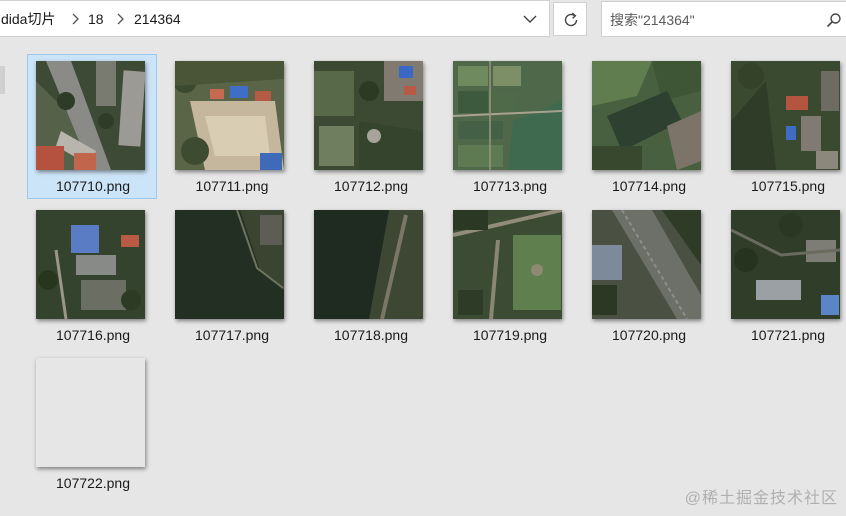 The image size is (846, 516). What do you see at coordinates (371, 186) in the screenshot?
I see `file-name: 107712.png` at bounding box center [371, 186].